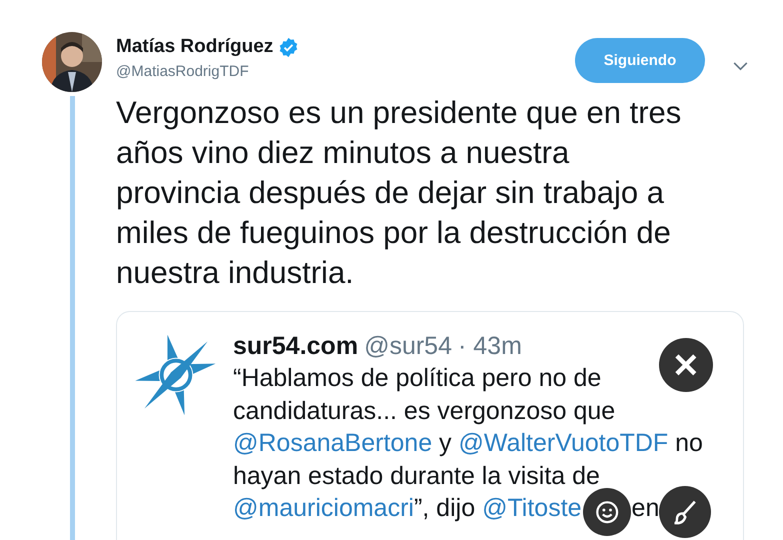 The image size is (783, 540). Describe the element at coordinates (445, 508) in the screenshot. I see `quote-text: ”, dijo` at that location.